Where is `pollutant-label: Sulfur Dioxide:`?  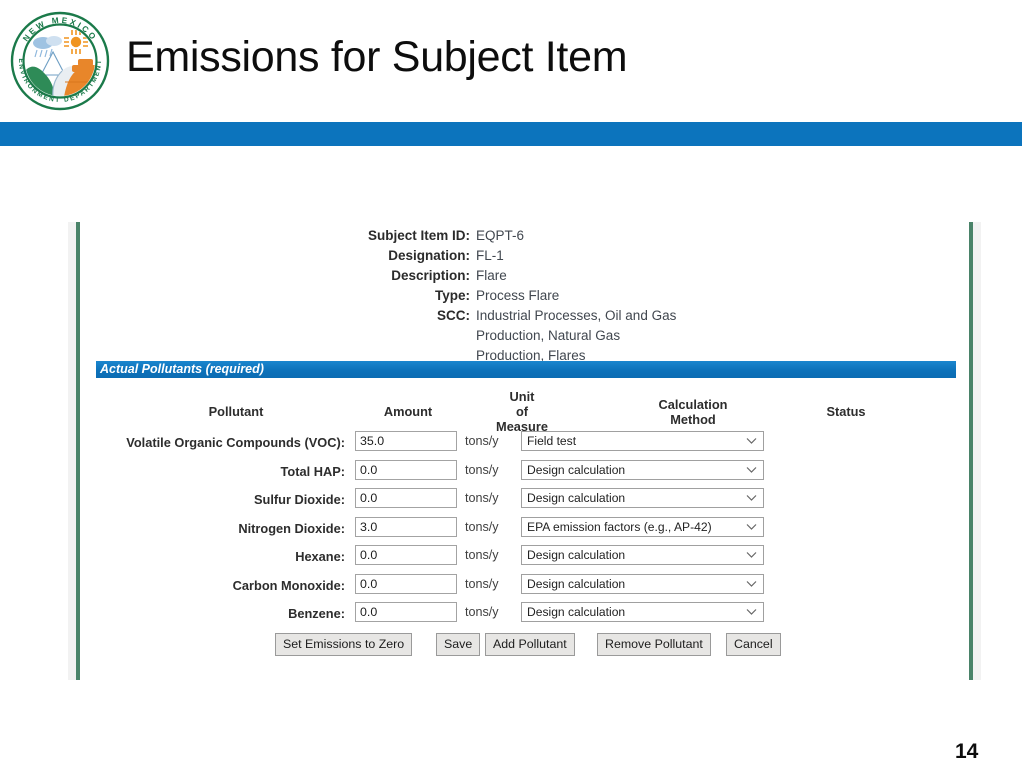
pollutant-label: Sulfur Dioxide: is located at coordinates (299, 499).